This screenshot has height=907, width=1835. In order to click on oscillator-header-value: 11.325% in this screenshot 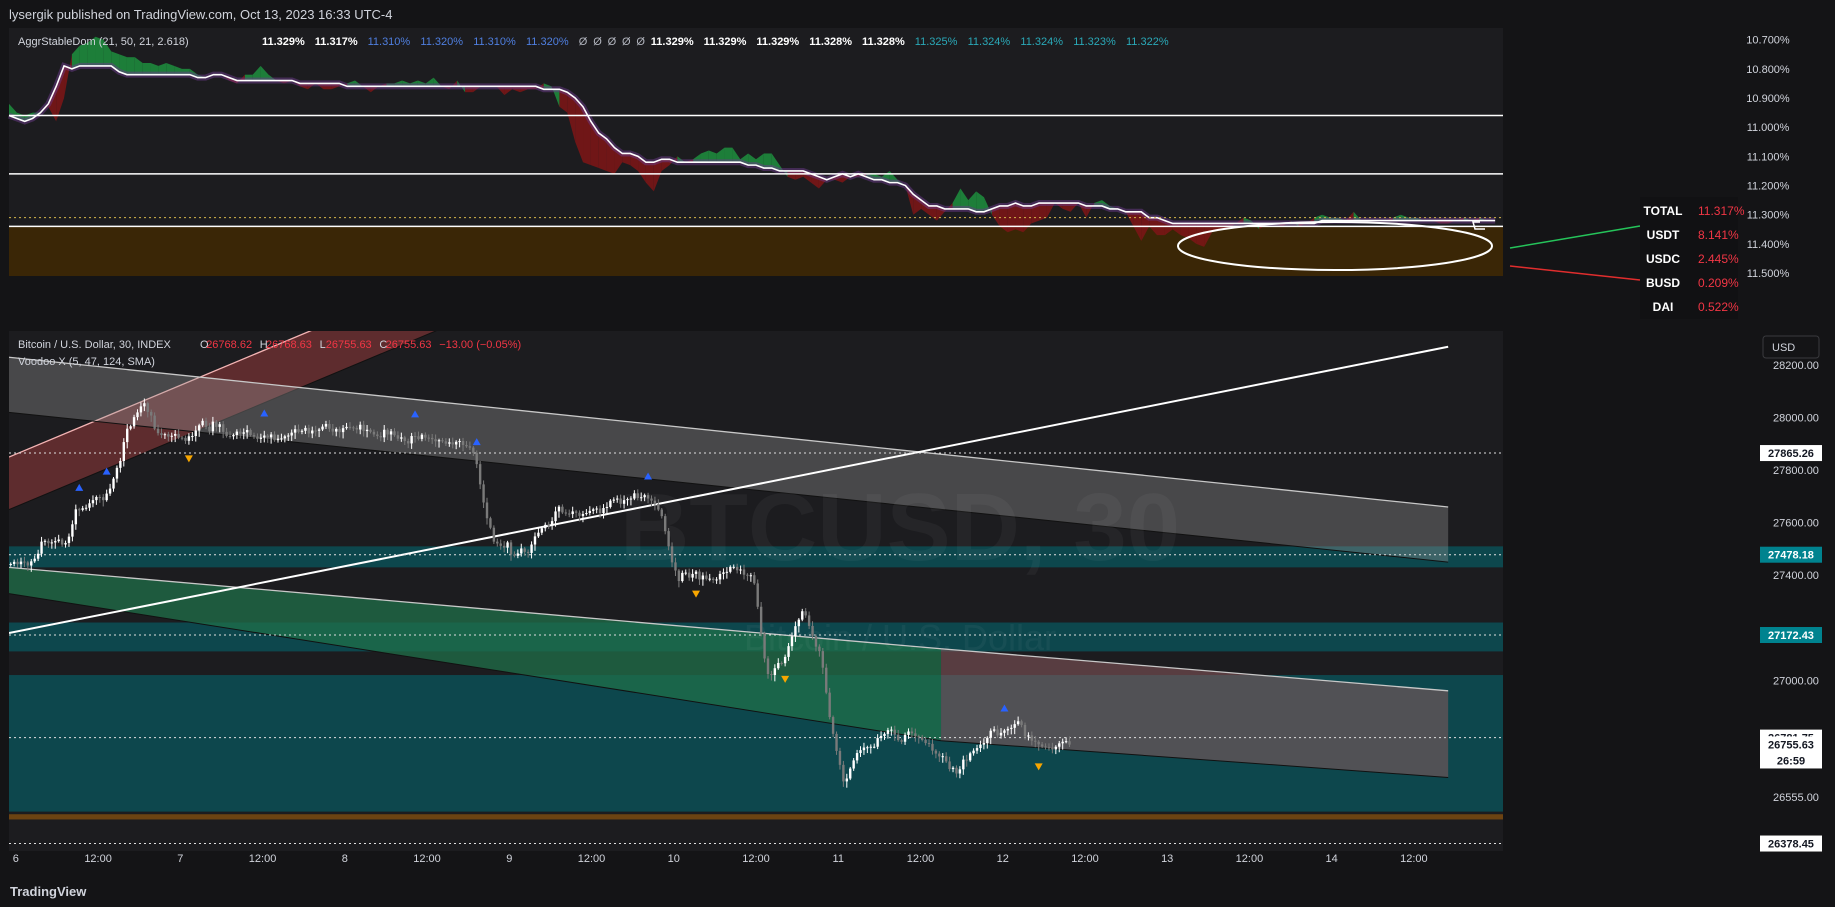, I will do `click(936, 42)`.